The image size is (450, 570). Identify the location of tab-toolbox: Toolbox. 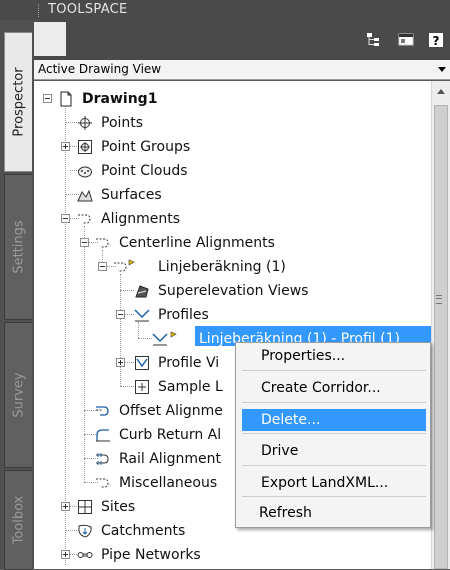
(18, 520).